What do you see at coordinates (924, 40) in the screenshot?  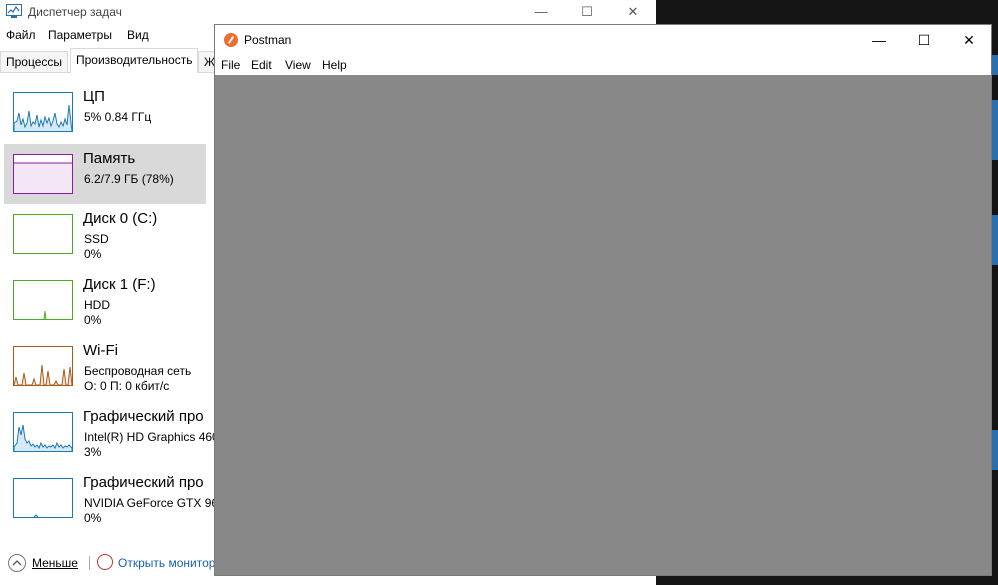 I see `postman-maximize-button: ☐` at bounding box center [924, 40].